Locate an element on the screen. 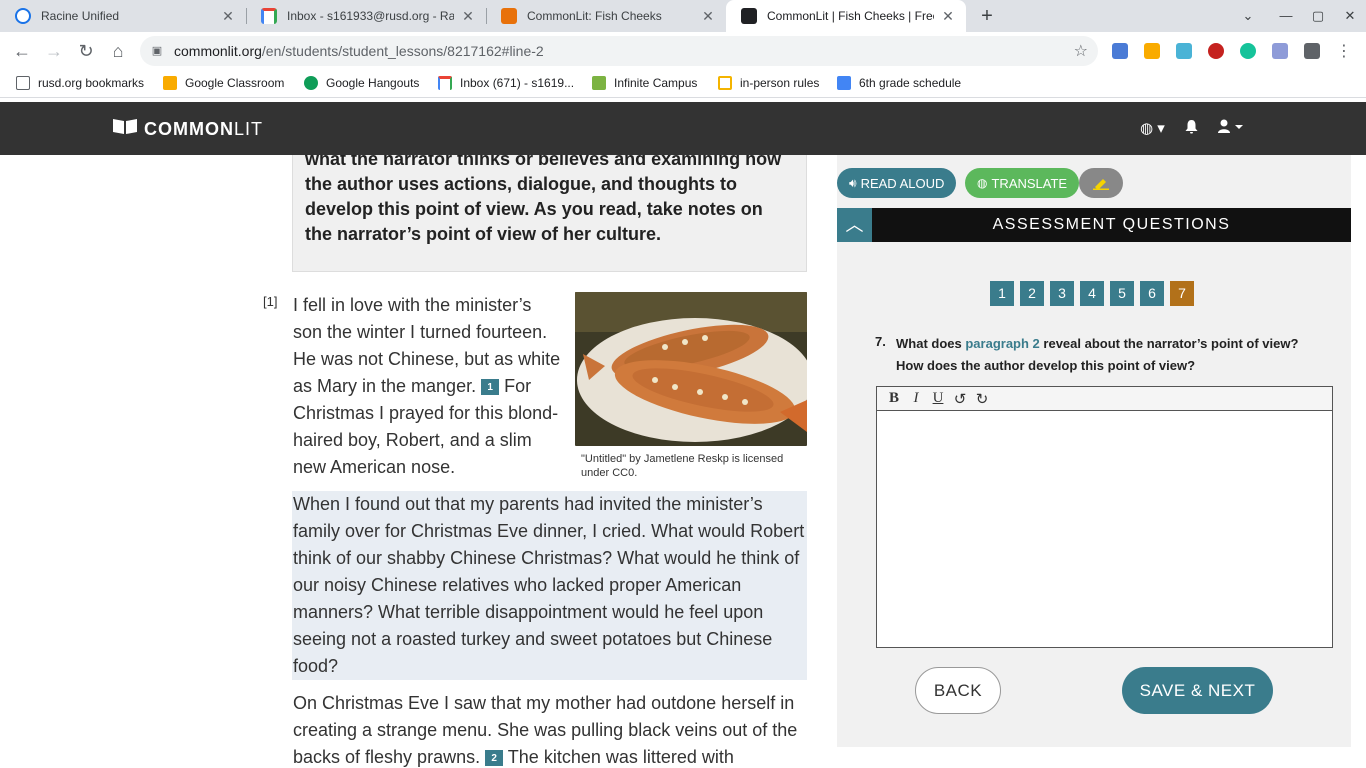 The height and width of the screenshot is (768, 1366). tab-title: Racine Unified is located at coordinates (80, 16).